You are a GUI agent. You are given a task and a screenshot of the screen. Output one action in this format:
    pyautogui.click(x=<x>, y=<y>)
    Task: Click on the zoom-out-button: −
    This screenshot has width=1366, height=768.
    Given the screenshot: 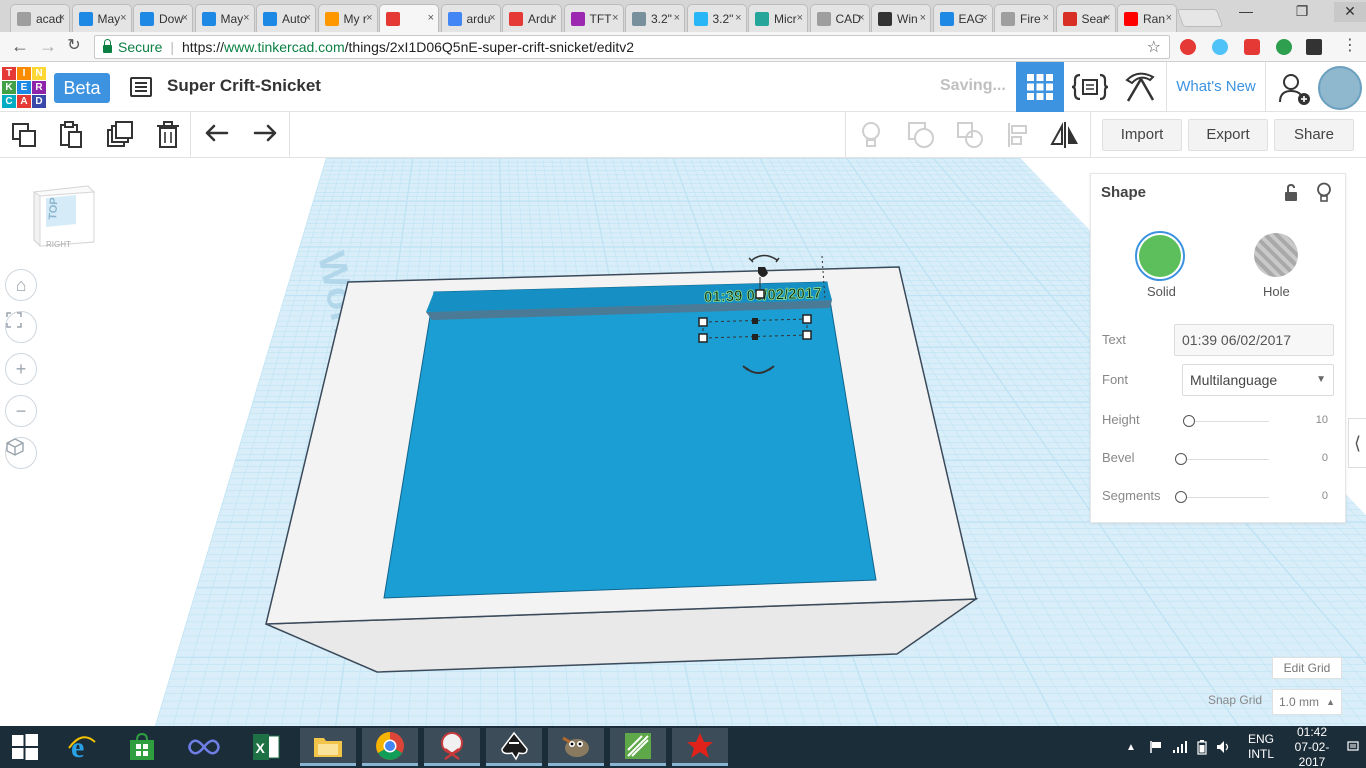 What is the action you would take?
    pyautogui.click(x=21, y=411)
    